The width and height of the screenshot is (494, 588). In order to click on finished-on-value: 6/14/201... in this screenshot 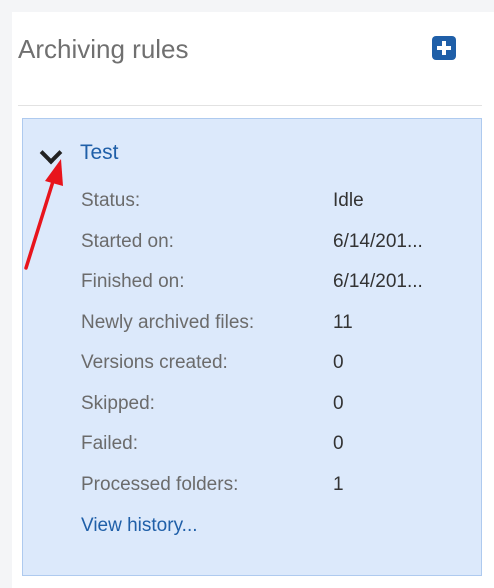, I will do `click(378, 281)`.